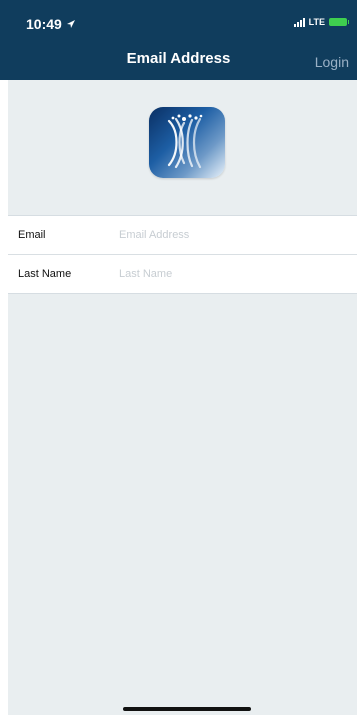 The width and height of the screenshot is (357, 715). I want to click on status-bar-indicators: LTE, so click(321, 22).